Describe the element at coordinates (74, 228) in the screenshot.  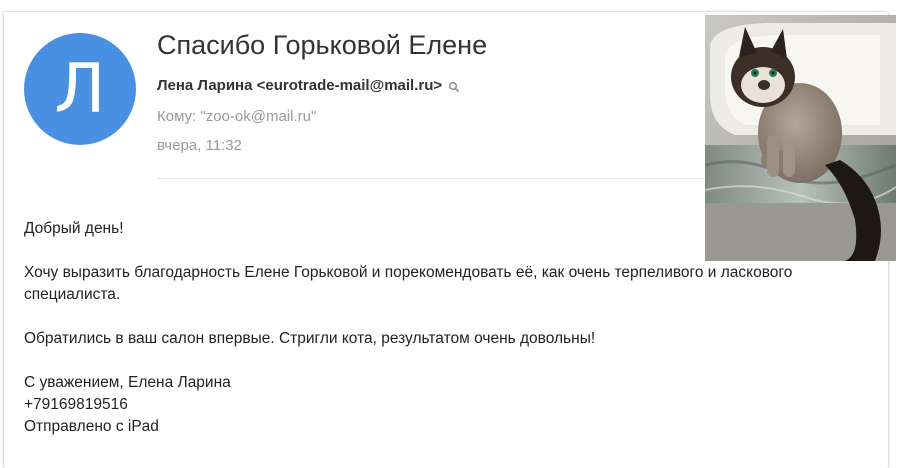
I see `body-greeting: Добрый день!` at that location.